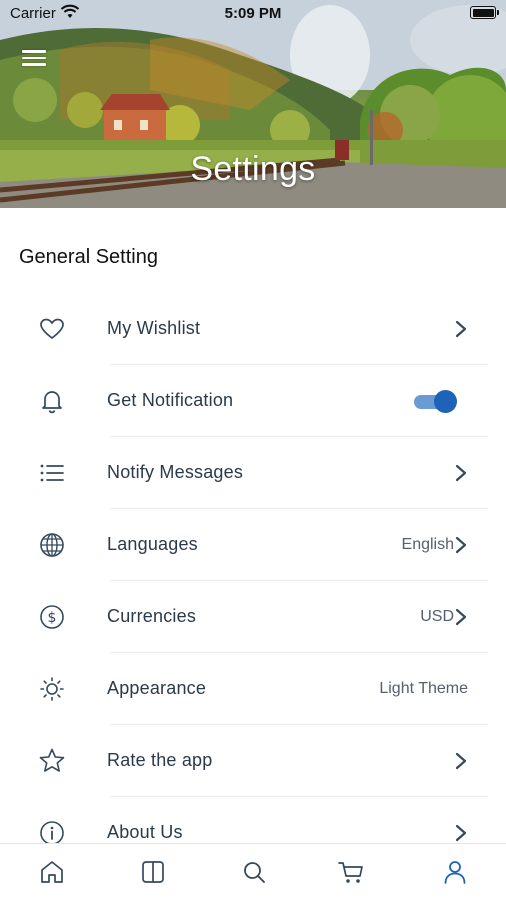 This screenshot has width=506, height=901. I want to click on currency-value: USD, so click(437, 616).